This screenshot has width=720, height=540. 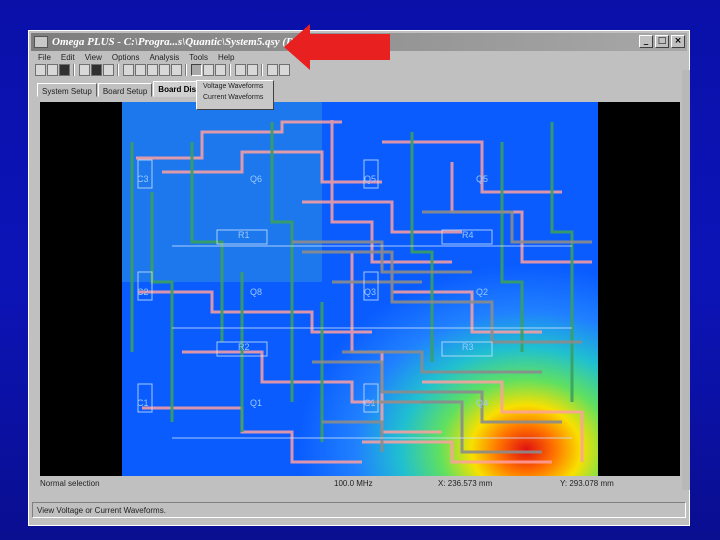 What do you see at coordinates (108, 70) in the screenshot?
I see `layers-icon` at bounding box center [108, 70].